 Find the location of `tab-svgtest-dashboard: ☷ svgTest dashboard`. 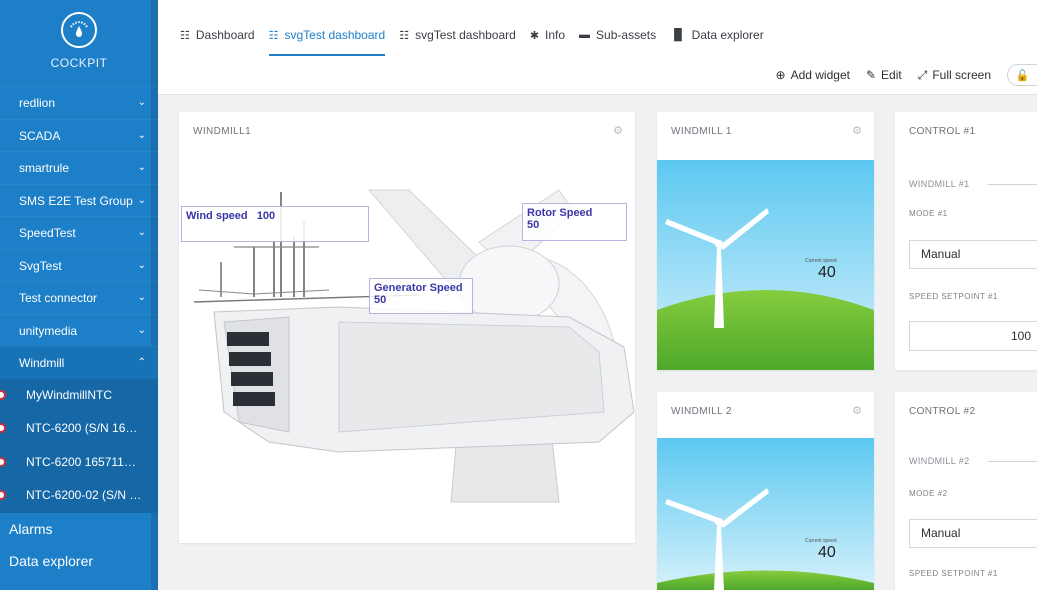

tab-svgtest-dashboard: ☷ svgTest dashboard is located at coordinates (327, 41).